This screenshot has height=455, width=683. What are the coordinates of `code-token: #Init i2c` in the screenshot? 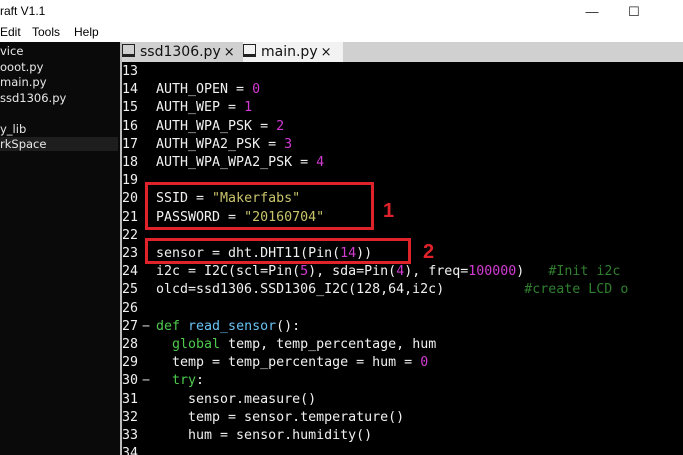 It's located at (584, 272).